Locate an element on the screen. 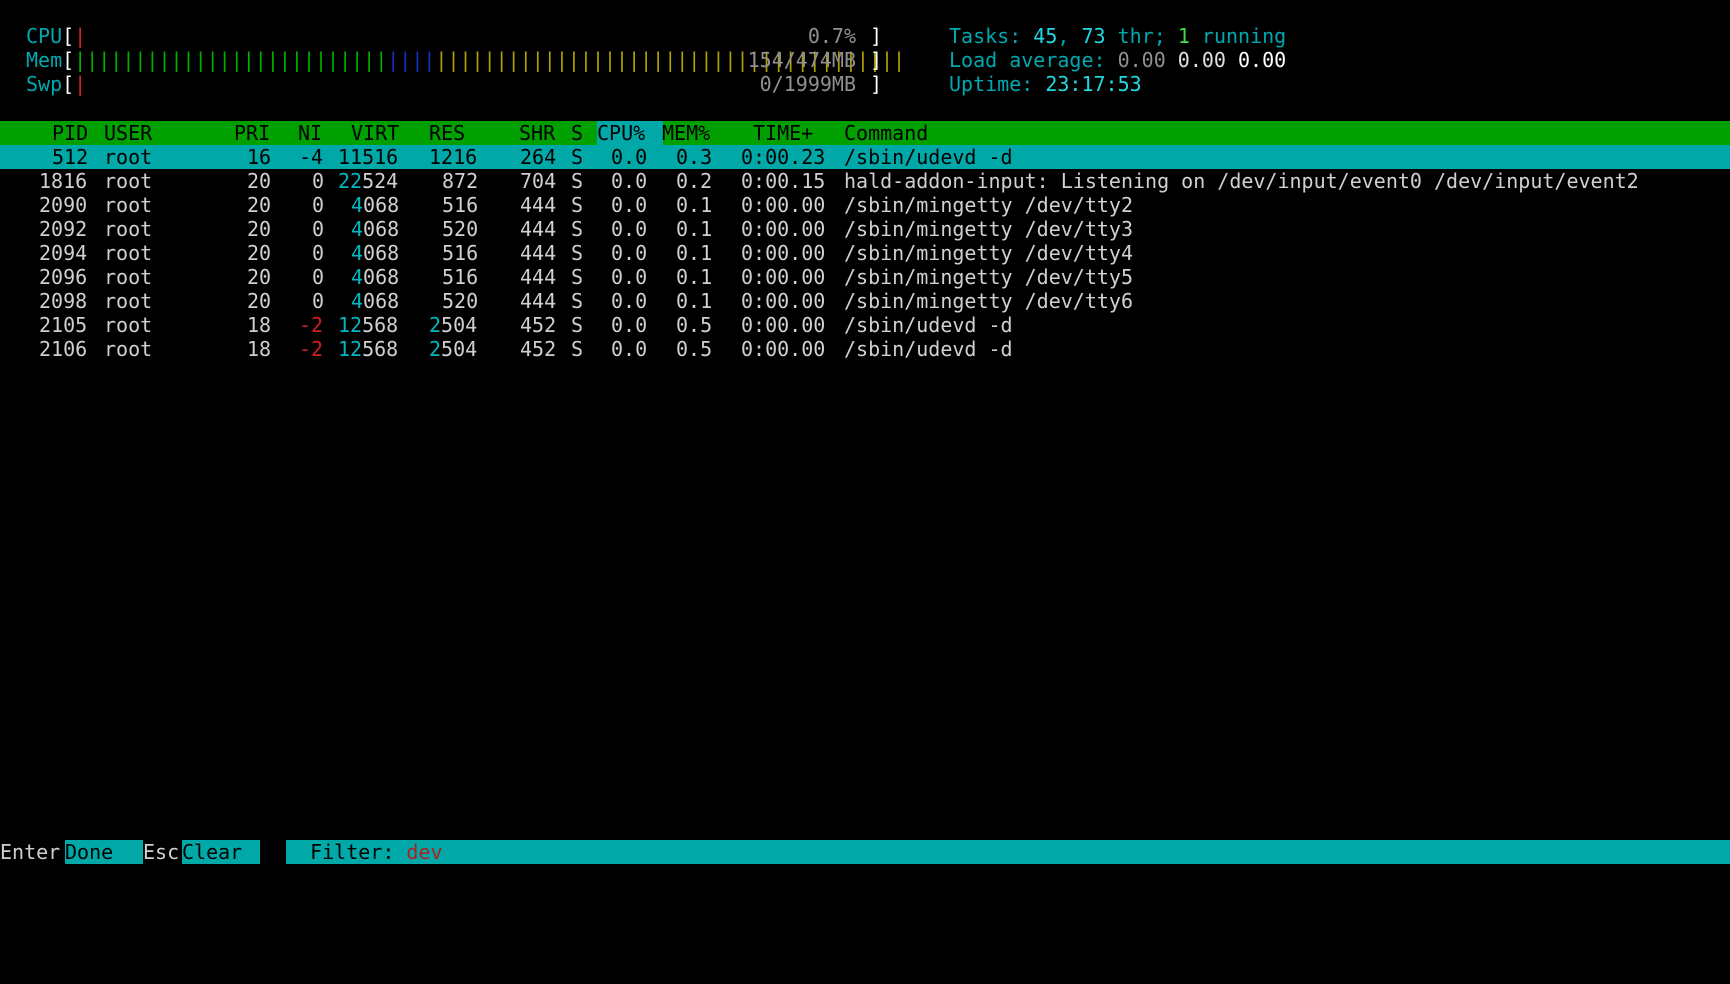 The width and height of the screenshot is (1730, 984). col-state: S is located at coordinates (577, 133).